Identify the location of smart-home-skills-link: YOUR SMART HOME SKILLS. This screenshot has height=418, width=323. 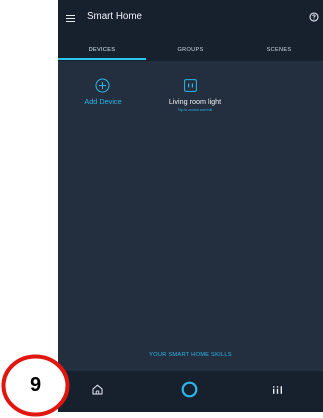
(190, 355).